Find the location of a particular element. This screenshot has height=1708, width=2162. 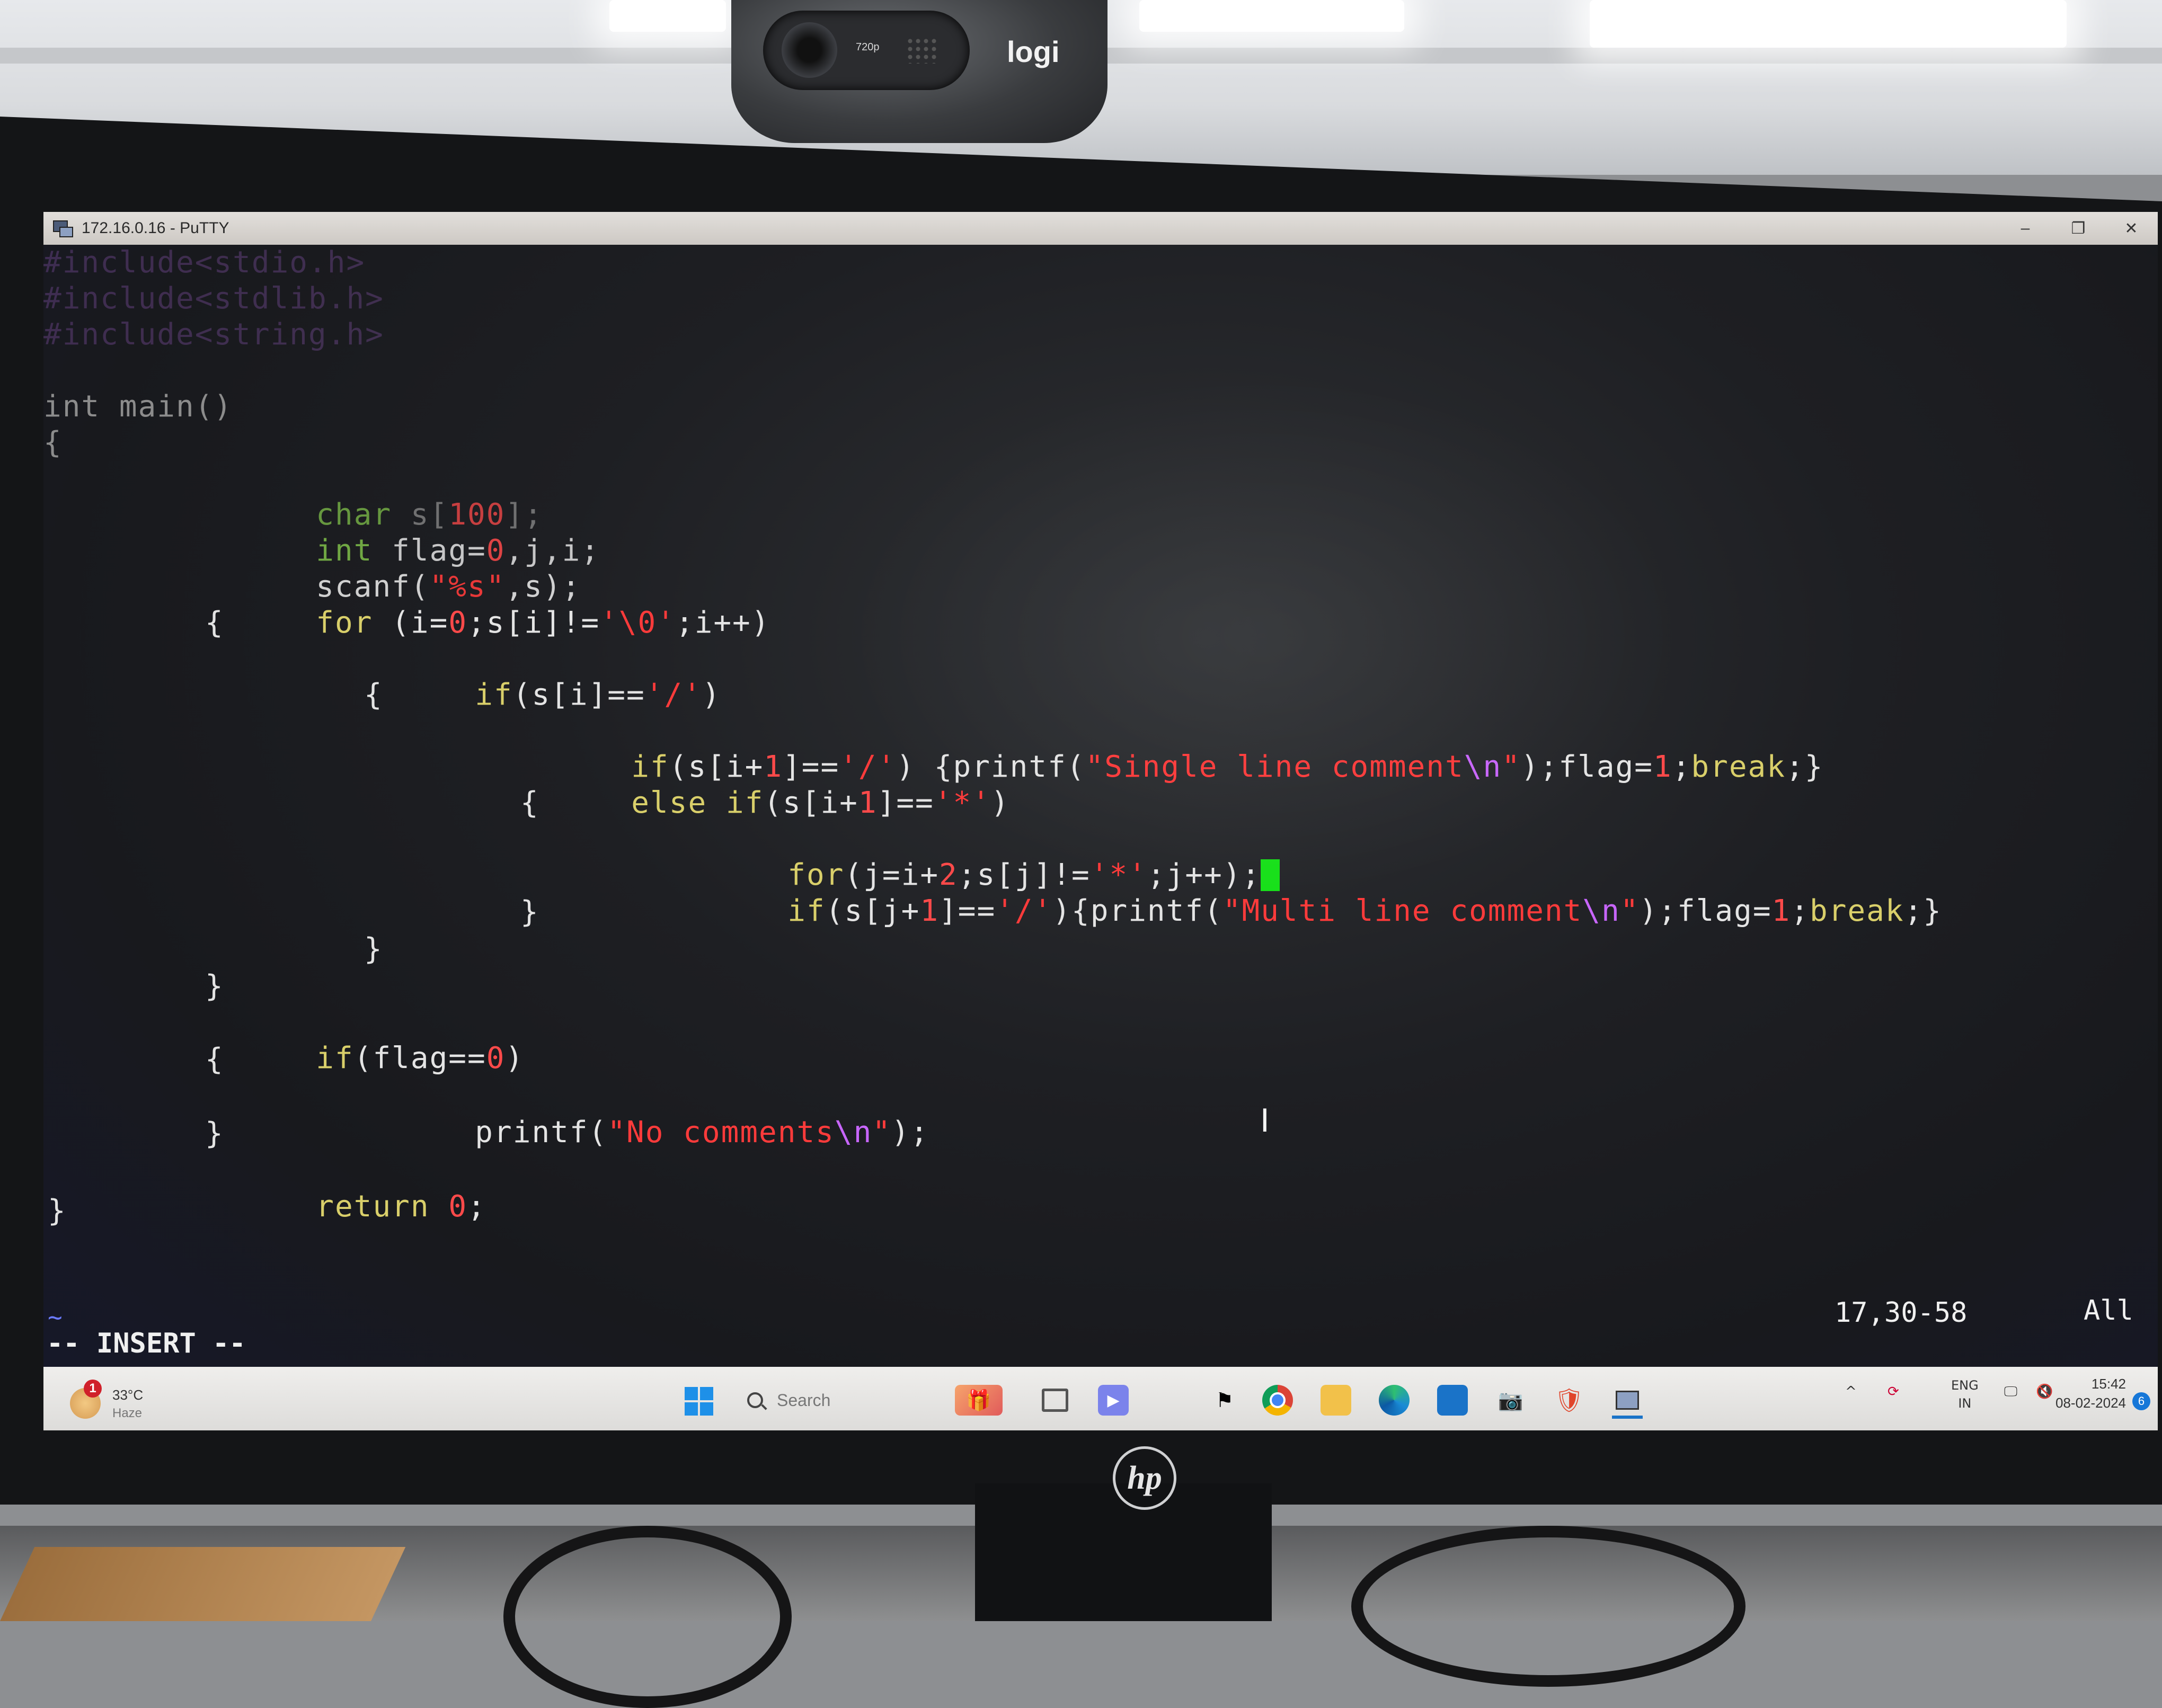

task-view-icon is located at coordinates (1055, 1400).